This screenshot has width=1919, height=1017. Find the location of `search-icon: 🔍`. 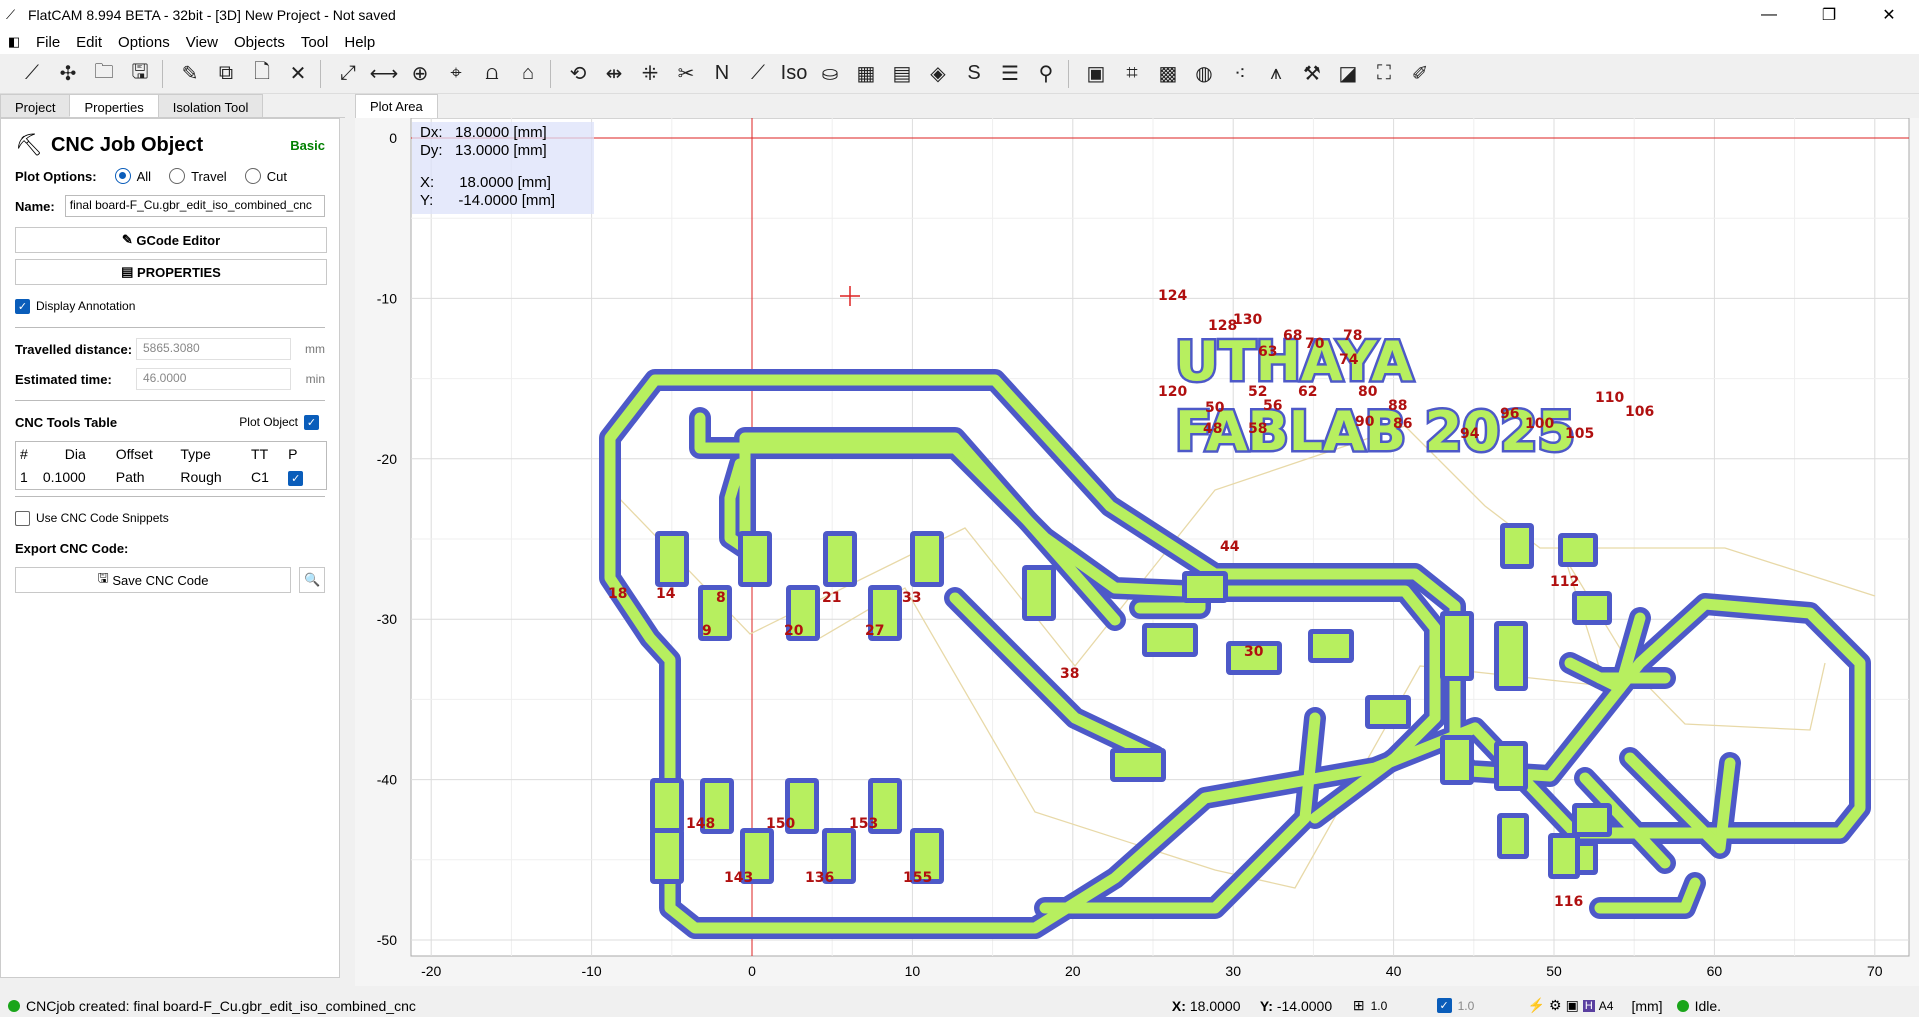

search-icon: 🔍 is located at coordinates (312, 580).